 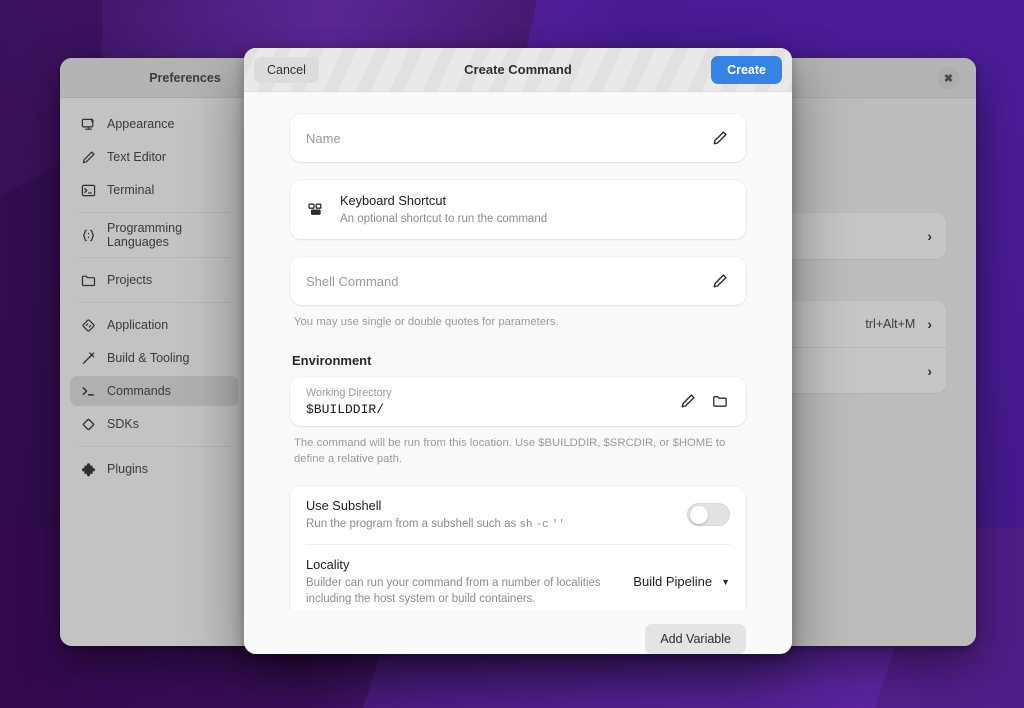 What do you see at coordinates (88, 235) in the screenshot?
I see `code-braces-icon` at bounding box center [88, 235].